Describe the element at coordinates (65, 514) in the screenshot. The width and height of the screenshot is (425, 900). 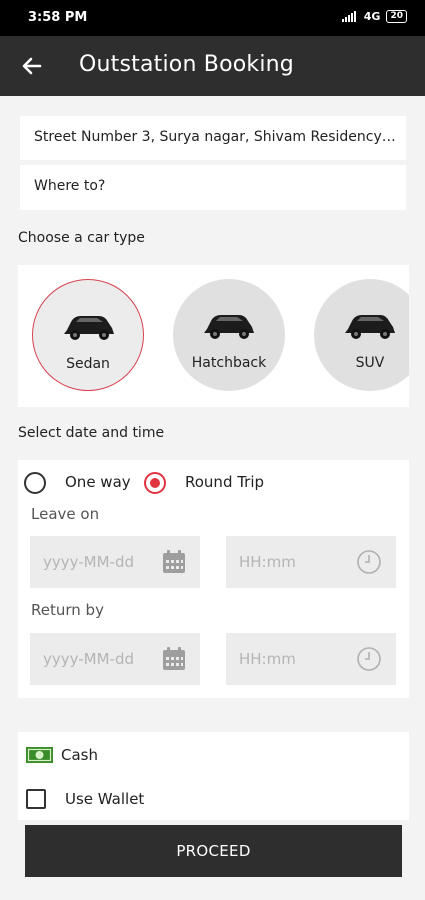
I see `leave-on-label: Leave on` at that location.